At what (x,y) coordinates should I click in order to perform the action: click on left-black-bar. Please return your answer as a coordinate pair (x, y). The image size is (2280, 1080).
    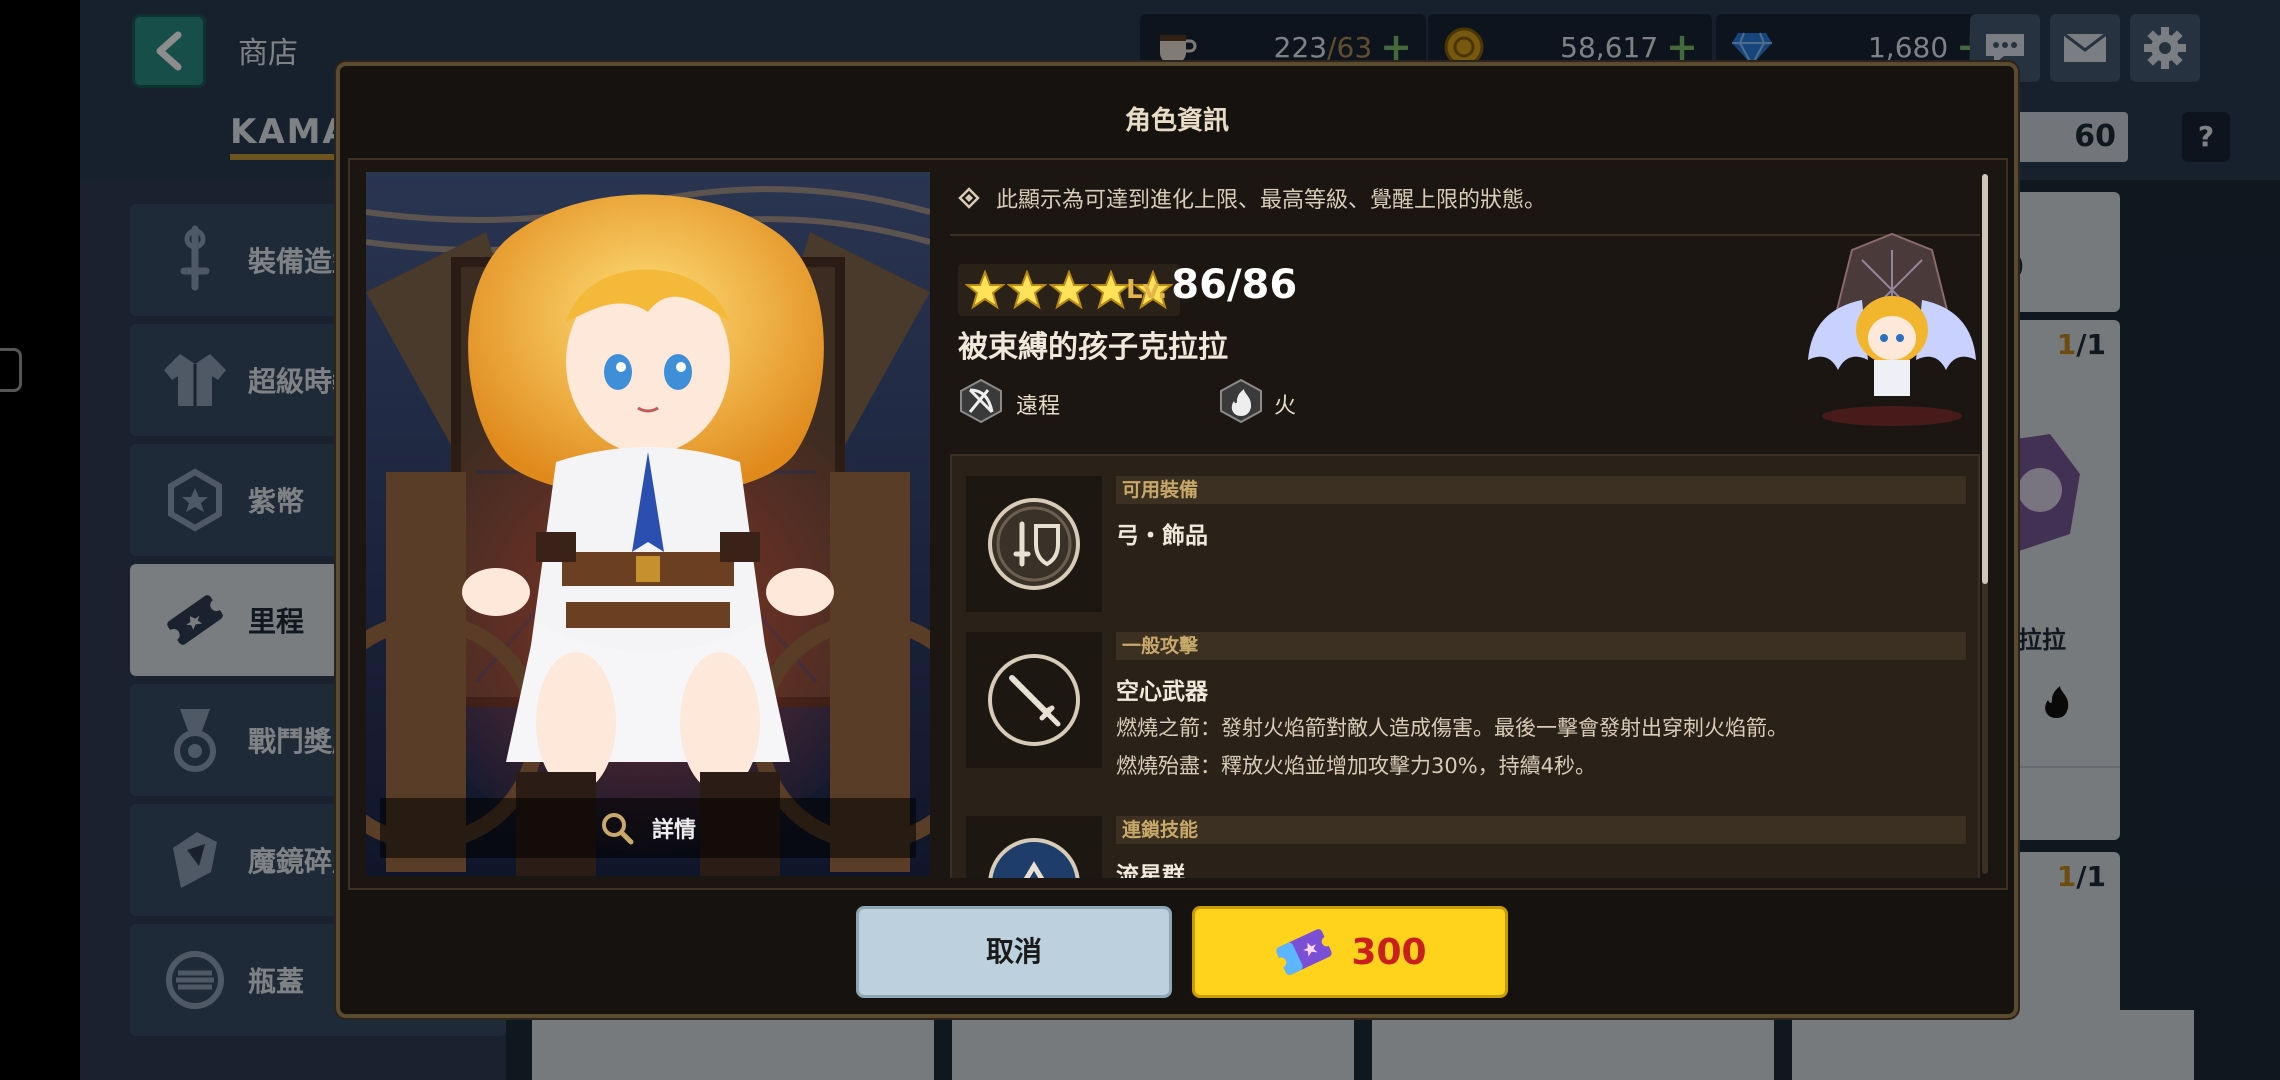
    Looking at the image, I should click on (40, 540).